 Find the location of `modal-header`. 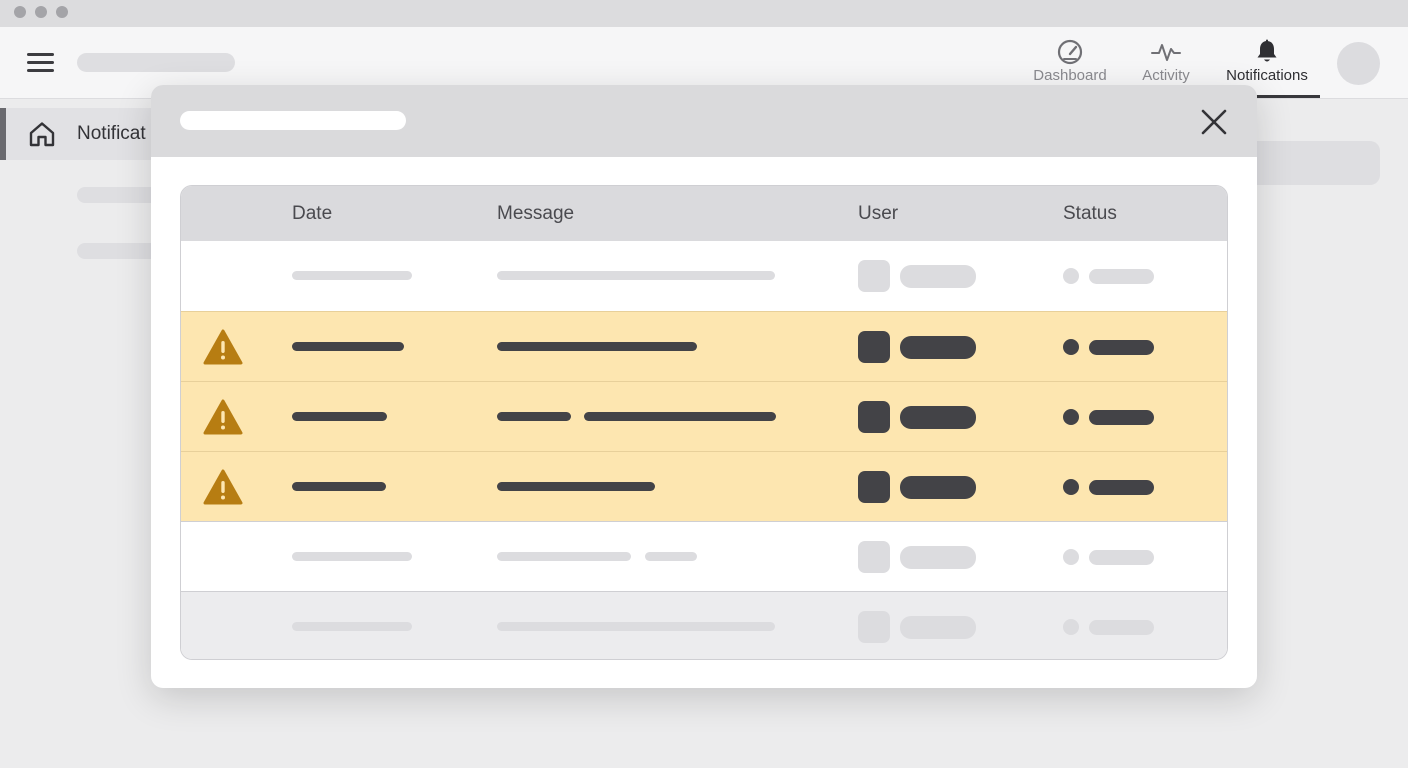

modal-header is located at coordinates (704, 121).